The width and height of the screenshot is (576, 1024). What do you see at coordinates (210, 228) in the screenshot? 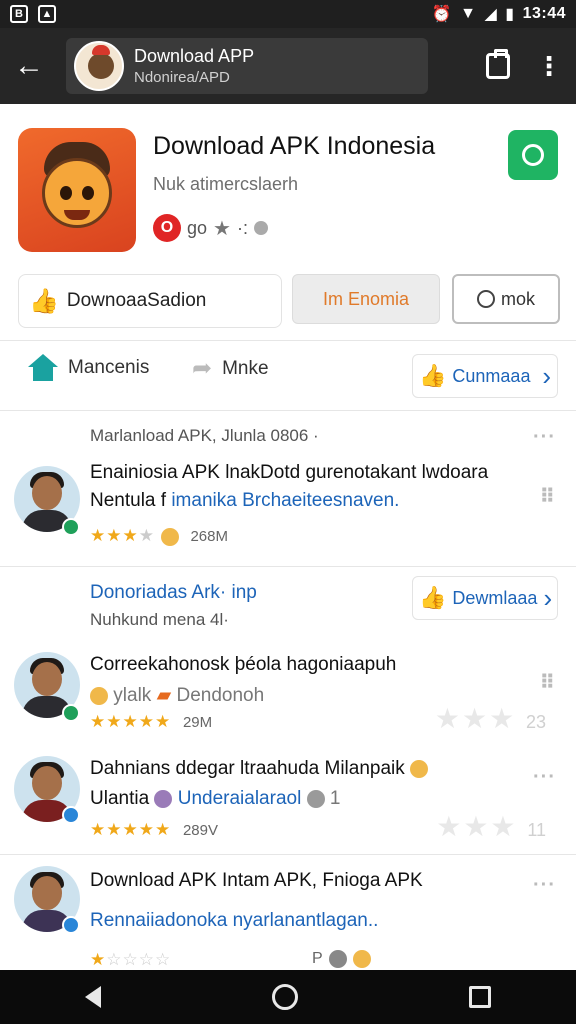
I see `app-meta: O go ★ ·:` at bounding box center [210, 228].